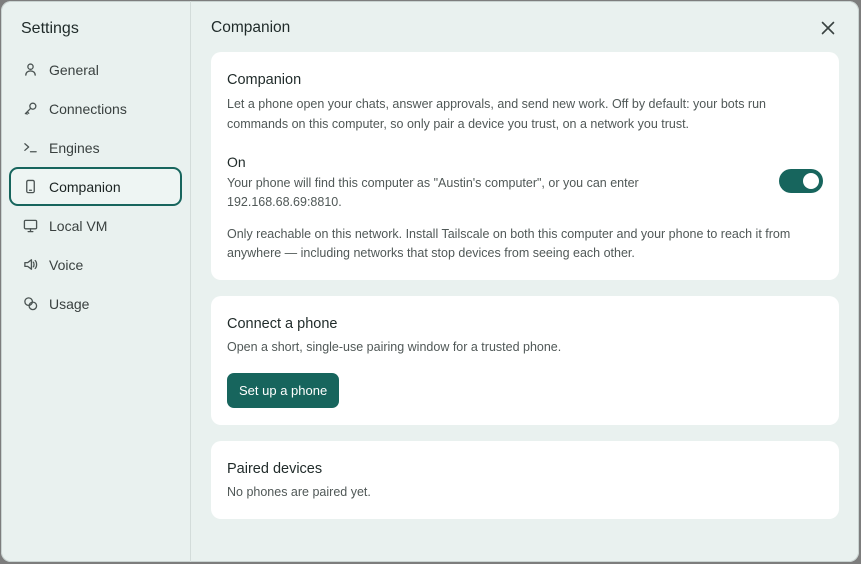 This screenshot has width=861, height=564. I want to click on set-up-phone-button: Set up a phone, so click(283, 390).